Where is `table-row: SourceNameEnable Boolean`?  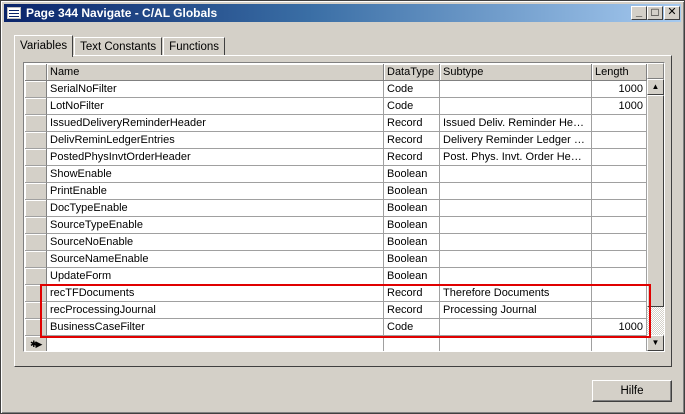
table-row: SourceNameEnable Boolean is located at coordinates (336, 259).